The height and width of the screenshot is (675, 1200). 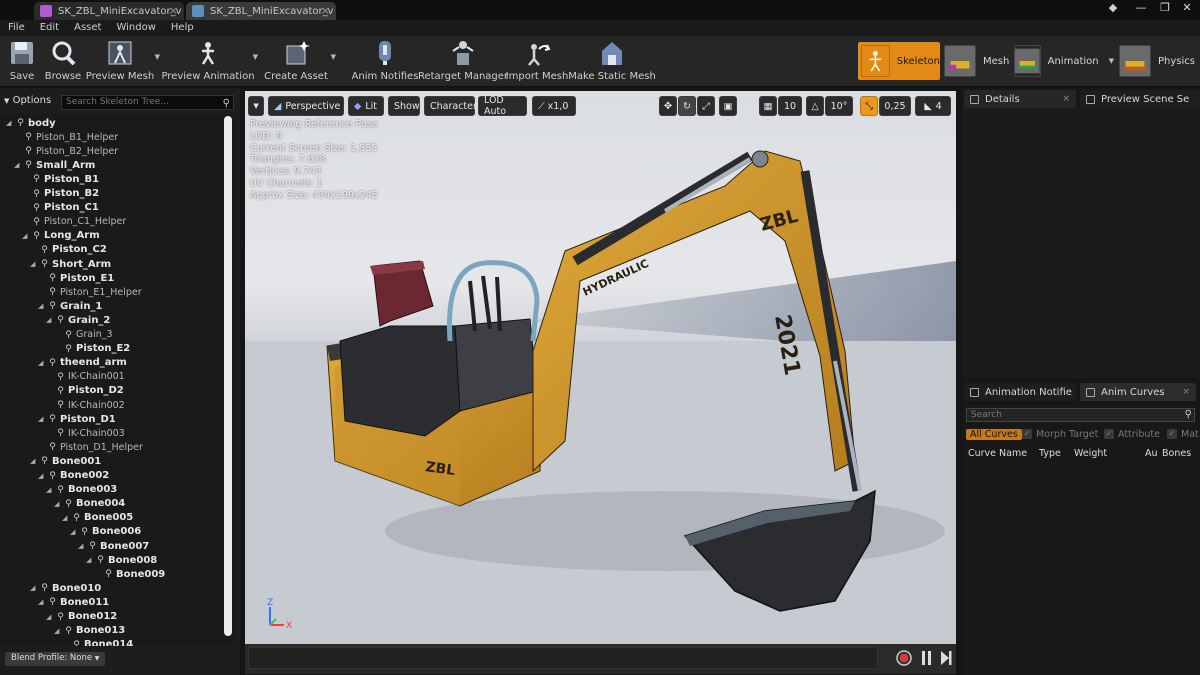 I want to click on character-button: Character, so click(x=450, y=106).